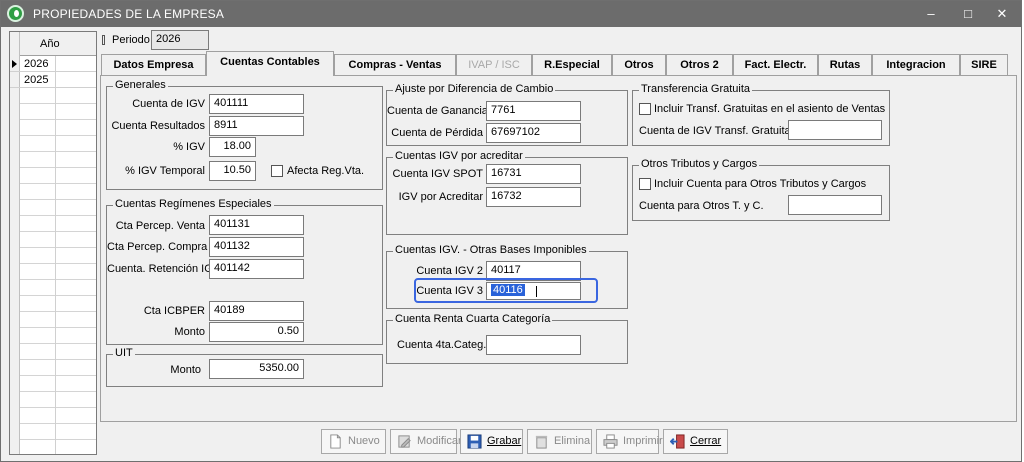 This screenshot has width=1024, height=462. I want to click on year-column-header: Año, so click(50, 44).